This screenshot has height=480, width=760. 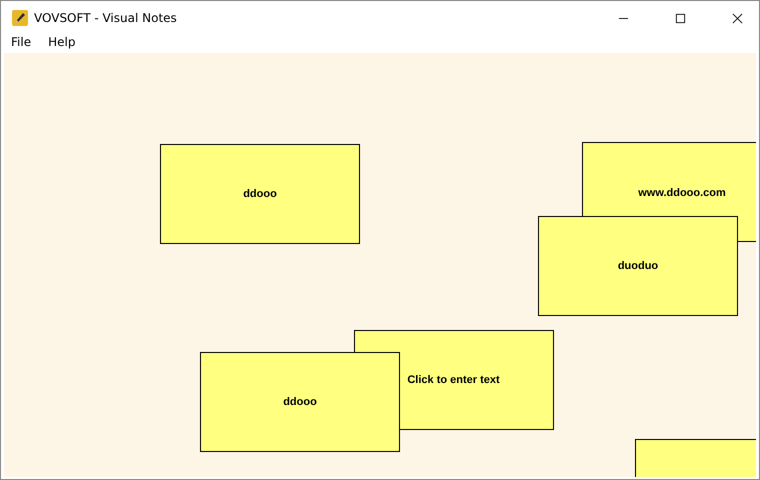 I want to click on menu-item: Help, so click(x=62, y=42).